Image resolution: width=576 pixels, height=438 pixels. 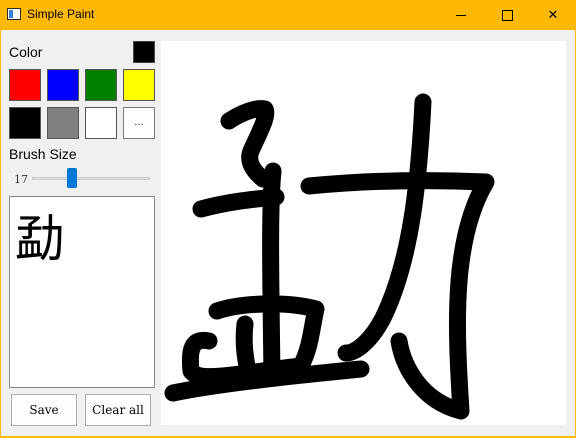 What do you see at coordinates (63, 123) in the screenshot?
I see `swatch-gray` at bounding box center [63, 123].